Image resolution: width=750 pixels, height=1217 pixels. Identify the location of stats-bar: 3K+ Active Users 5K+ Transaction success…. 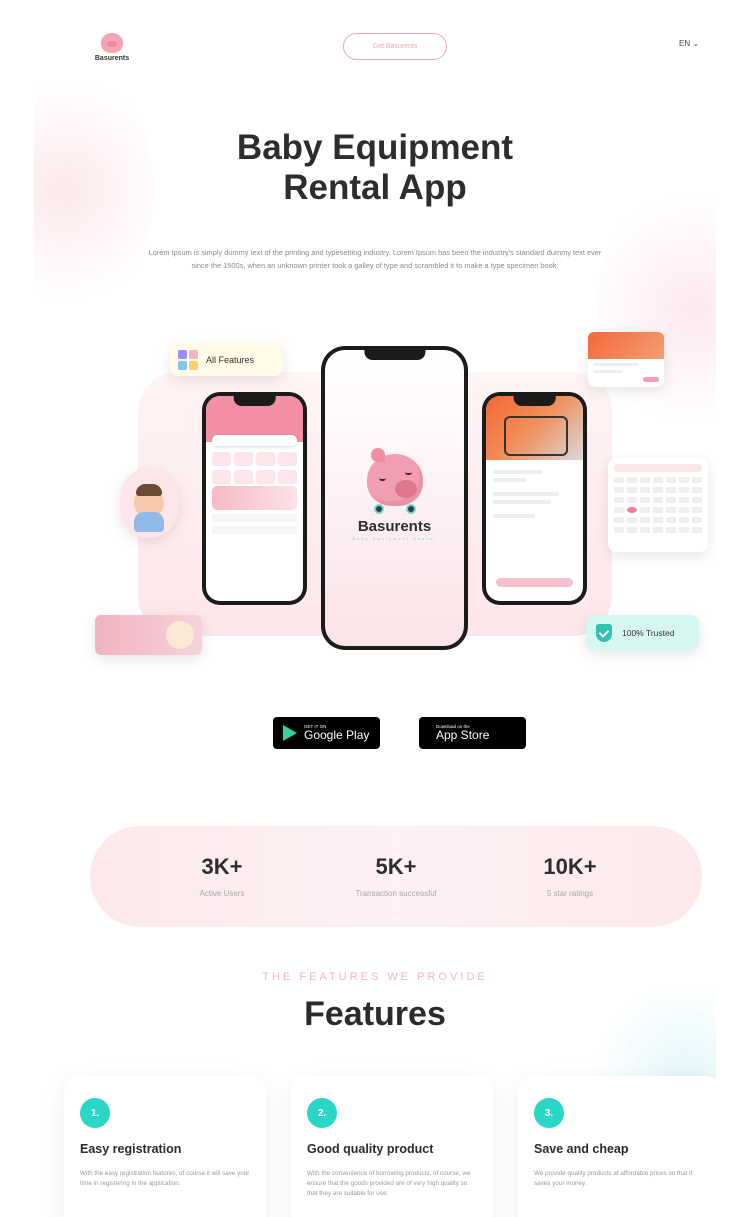
(396, 876).